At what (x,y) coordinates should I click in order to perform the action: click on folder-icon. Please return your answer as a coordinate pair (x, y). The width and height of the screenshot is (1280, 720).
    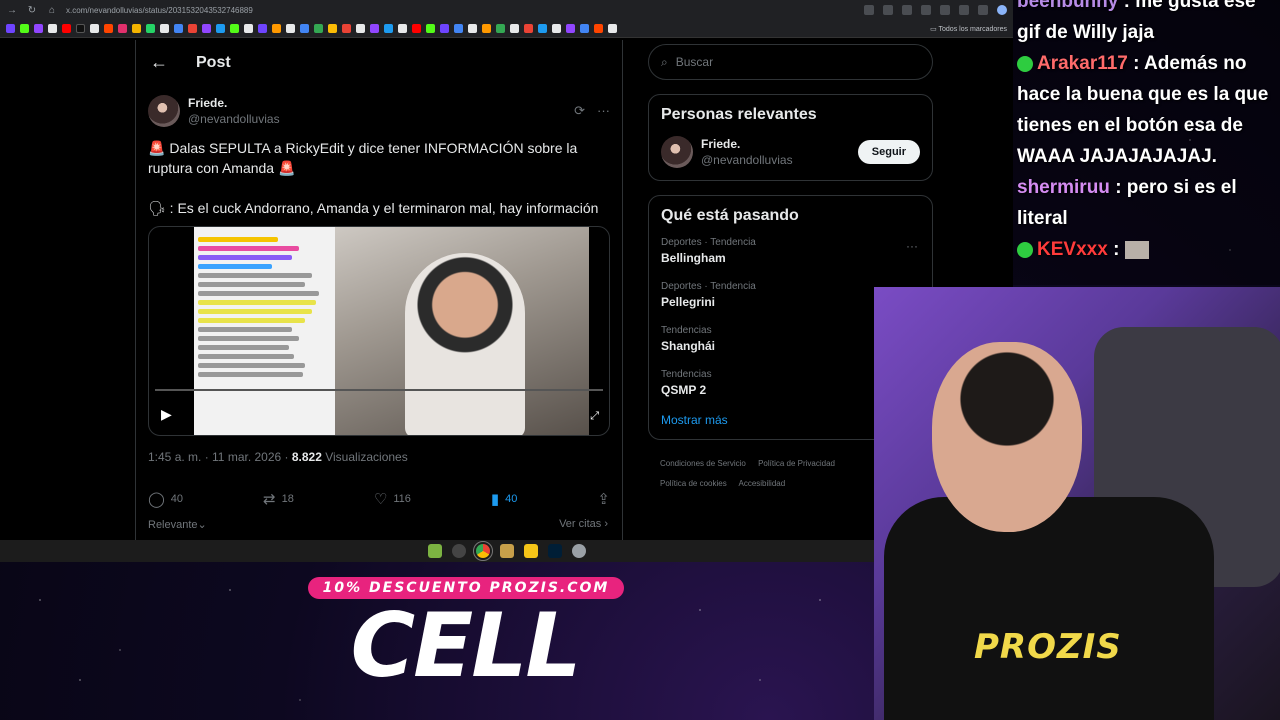
    Looking at the image, I should click on (530, 551).